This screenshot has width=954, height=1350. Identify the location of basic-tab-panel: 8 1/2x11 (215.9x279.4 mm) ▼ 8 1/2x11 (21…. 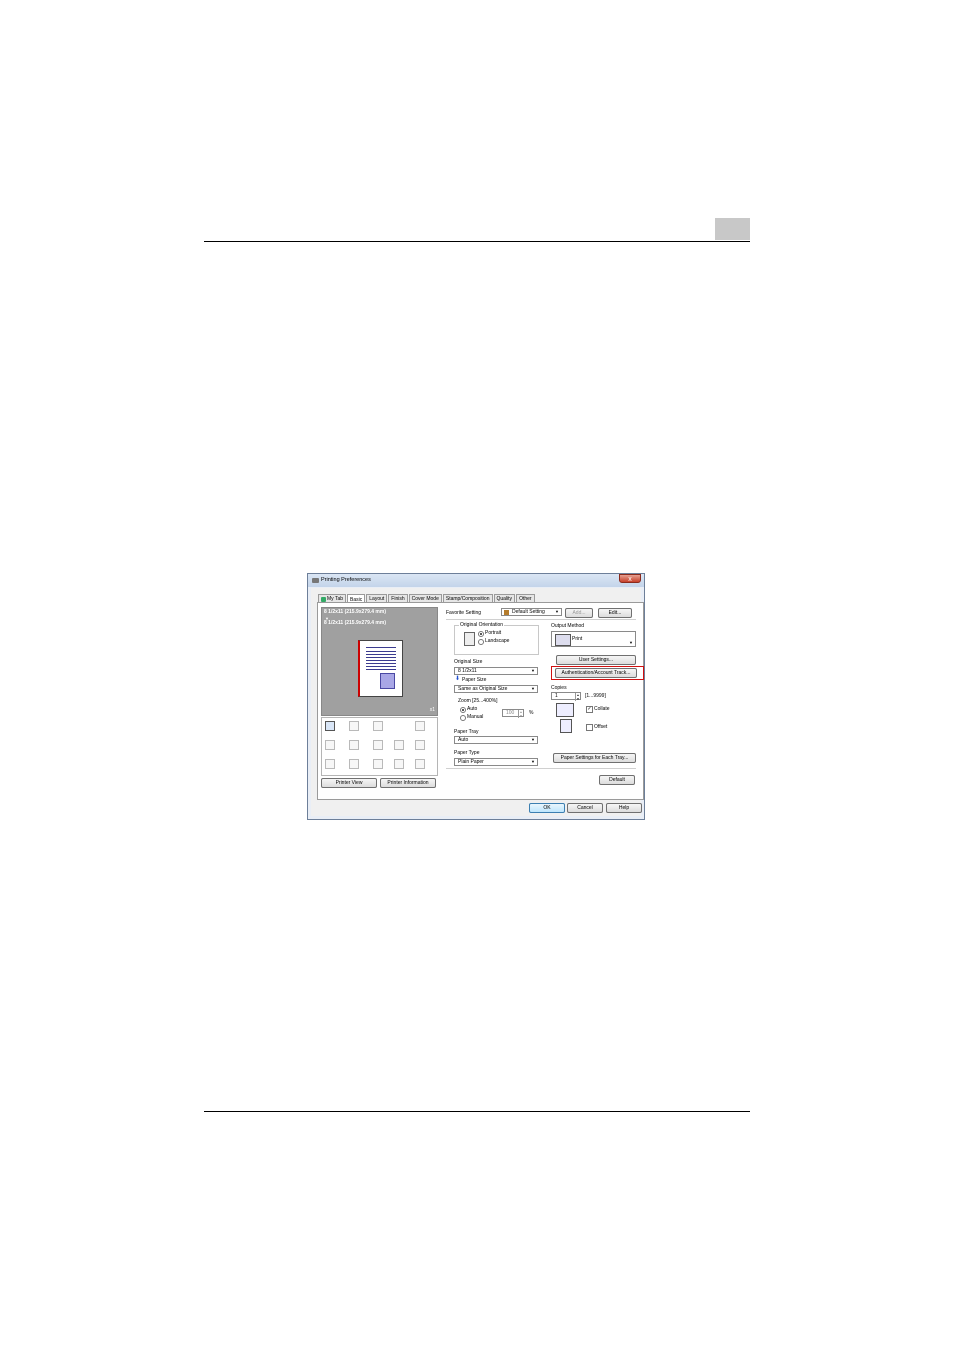
(480, 701).